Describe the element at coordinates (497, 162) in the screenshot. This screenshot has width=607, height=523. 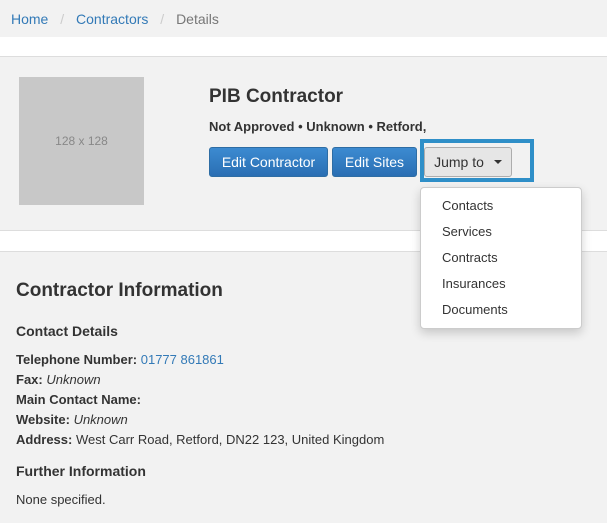
I see `caret-down-icon` at that location.